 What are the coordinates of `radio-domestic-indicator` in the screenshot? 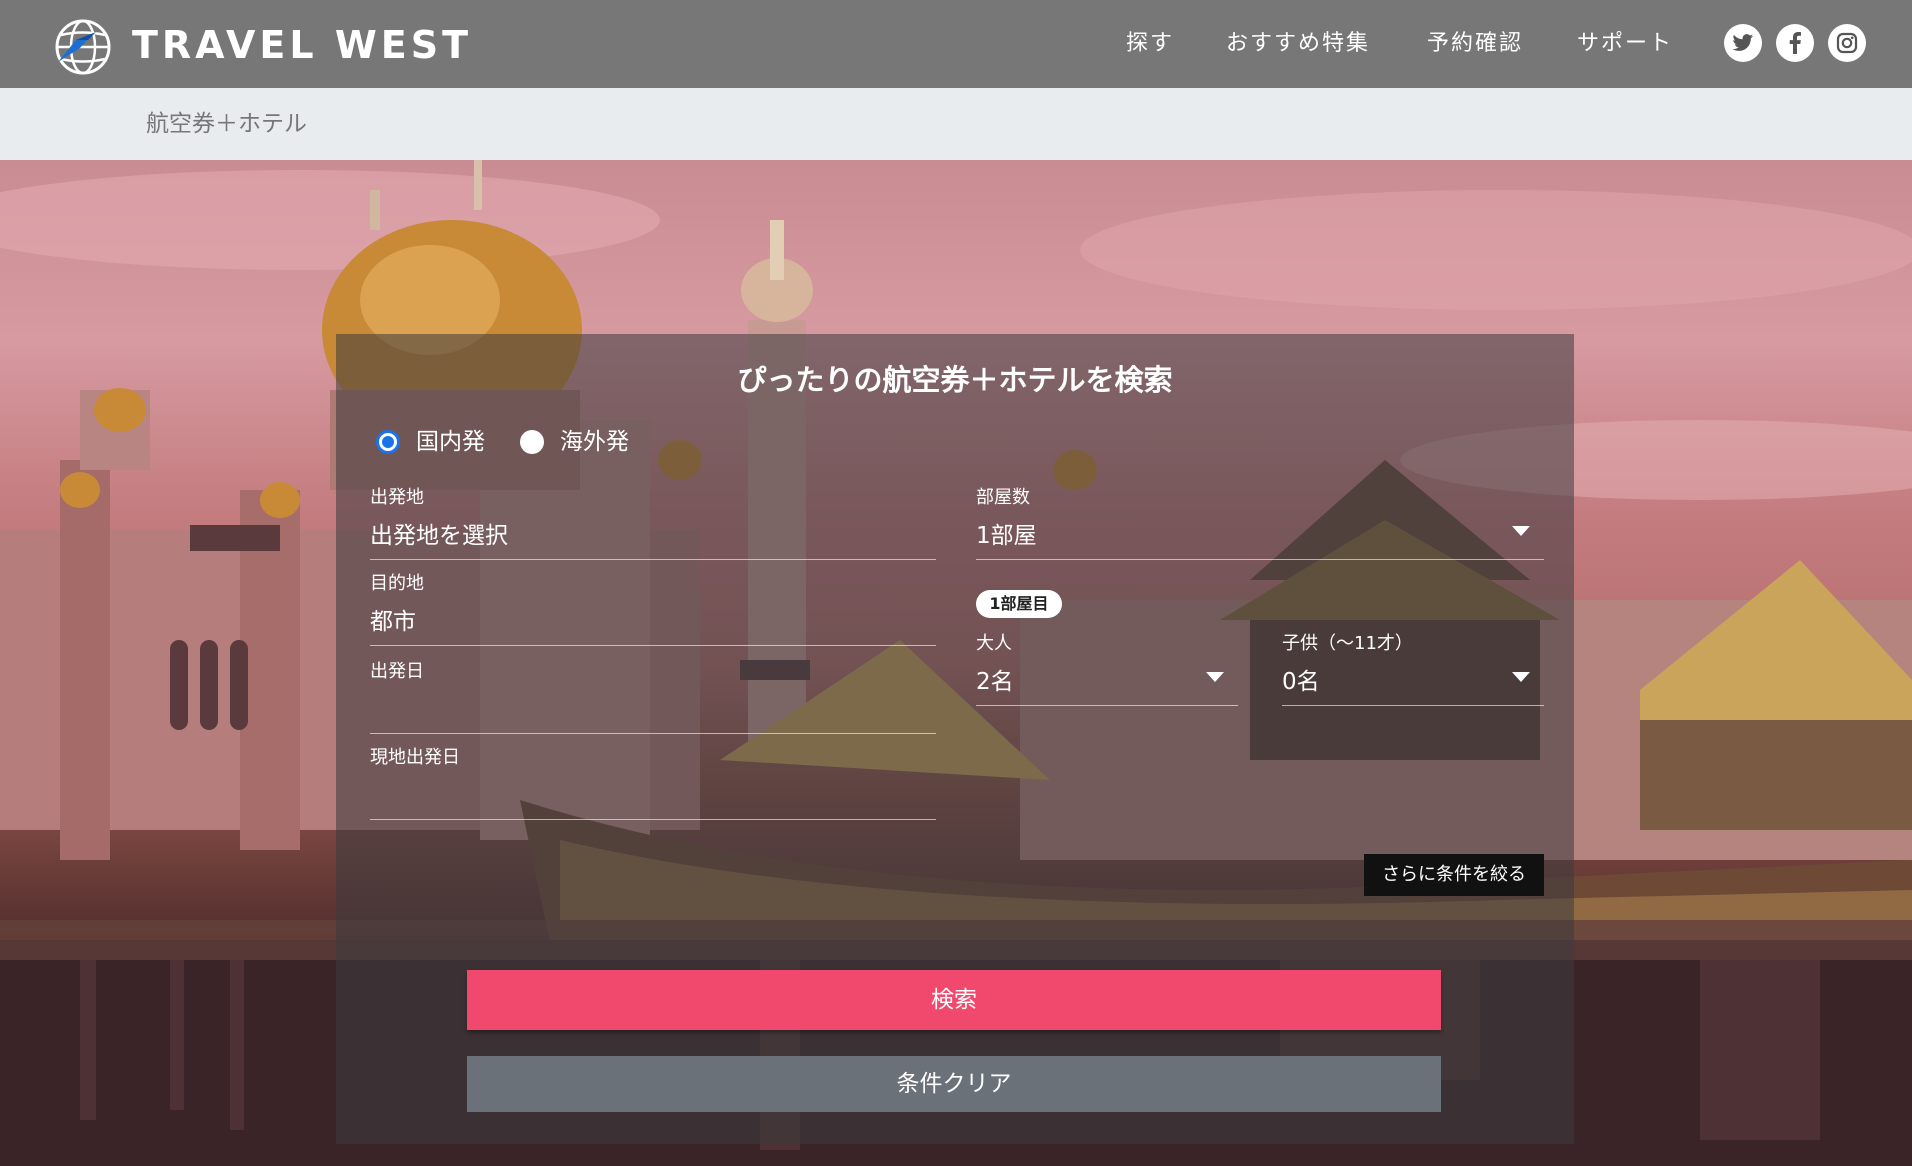 It's located at (388, 442).